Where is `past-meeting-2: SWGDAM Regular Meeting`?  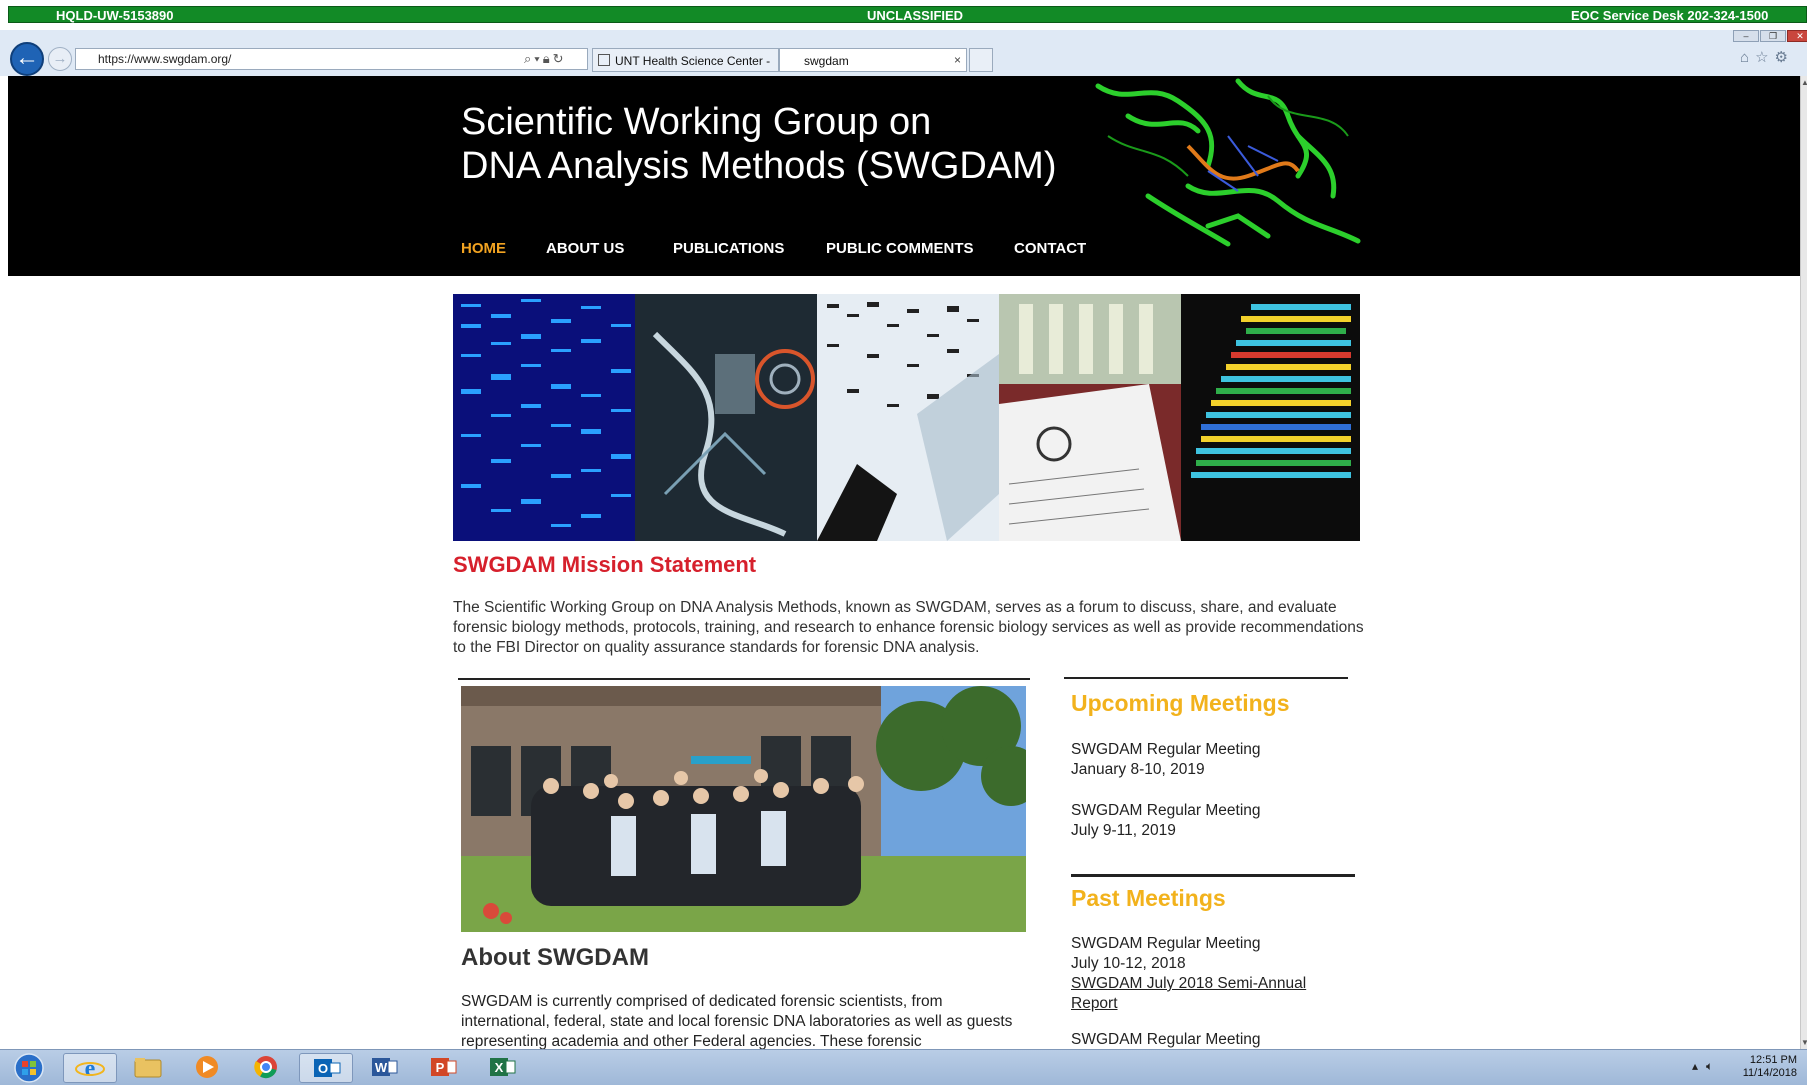 past-meeting-2: SWGDAM Regular Meeting is located at coordinates (1166, 1039).